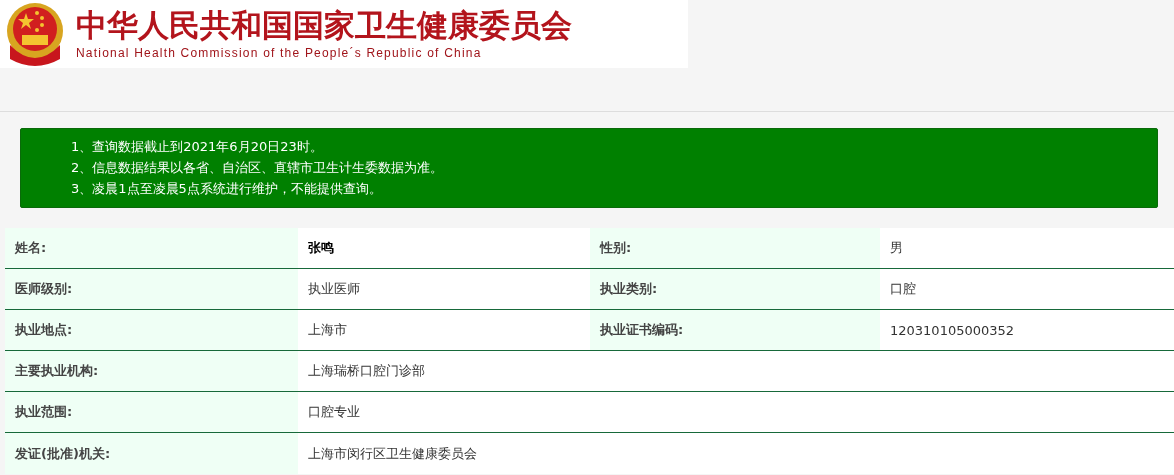 This screenshot has width=1174, height=475. I want to click on site-subtitle: National Health Commission of the People´s Republic of China, so click(279, 53).